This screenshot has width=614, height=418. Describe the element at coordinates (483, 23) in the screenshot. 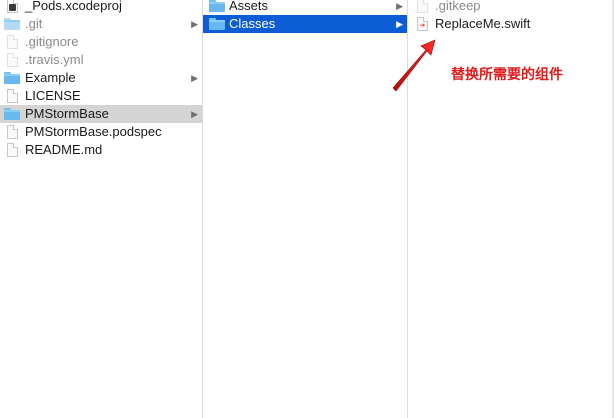

I see `item-label: ReplaceMe.swift` at that location.